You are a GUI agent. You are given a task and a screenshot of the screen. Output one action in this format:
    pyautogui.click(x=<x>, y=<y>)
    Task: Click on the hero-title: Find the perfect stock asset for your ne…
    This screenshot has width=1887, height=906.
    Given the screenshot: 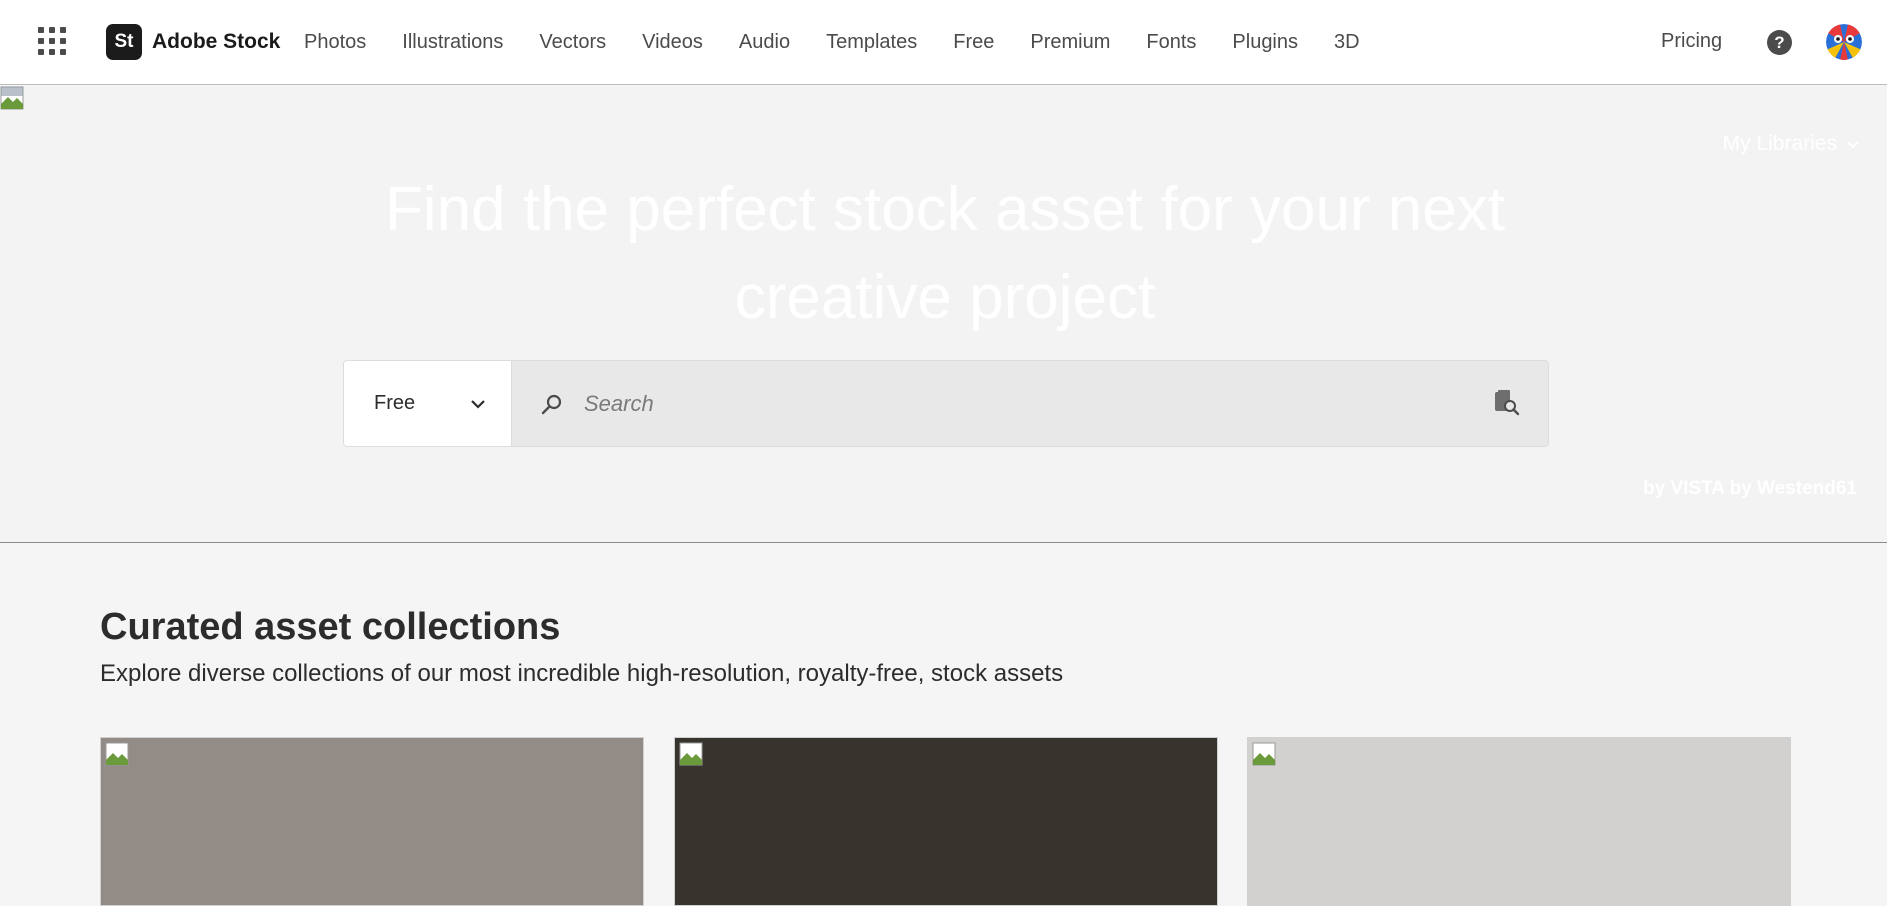 What is the action you would take?
    pyautogui.click(x=945, y=253)
    